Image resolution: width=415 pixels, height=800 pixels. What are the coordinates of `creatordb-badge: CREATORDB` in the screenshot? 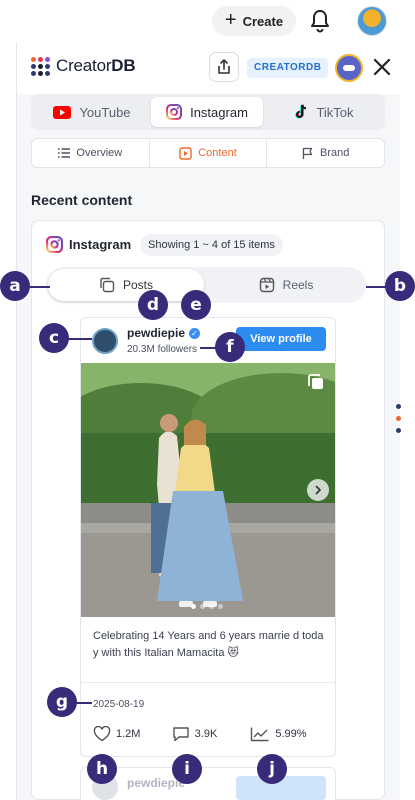 It's located at (288, 68).